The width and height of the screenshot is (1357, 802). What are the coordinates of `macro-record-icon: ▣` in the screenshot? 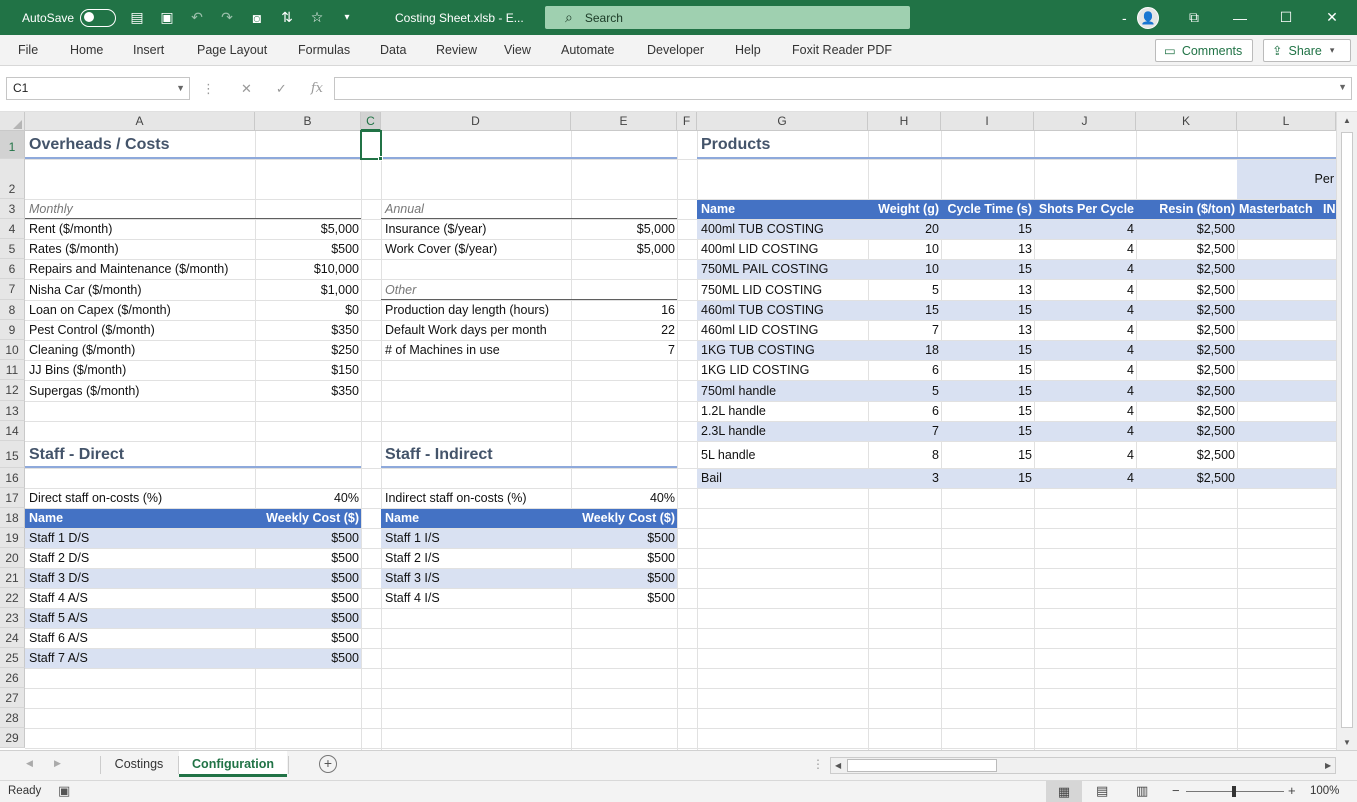 It's located at (64, 791).